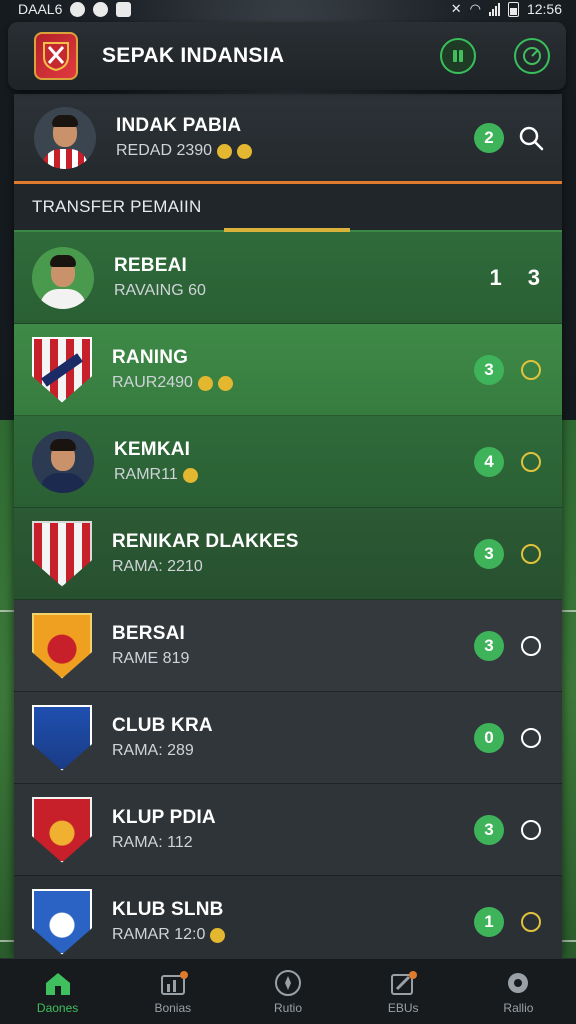  I want to click on alert-icon, so click(101, 9).